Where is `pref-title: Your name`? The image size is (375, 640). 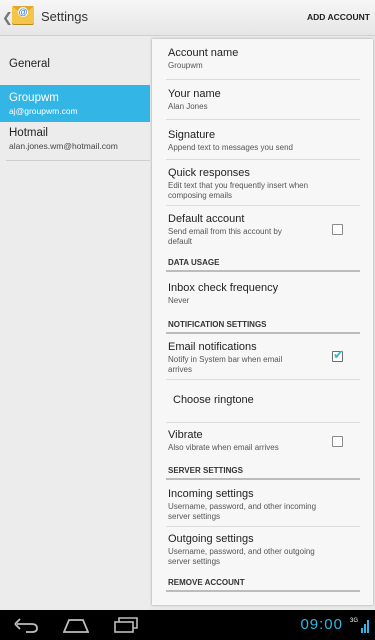 pref-title: Your name is located at coordinates (194, 94).